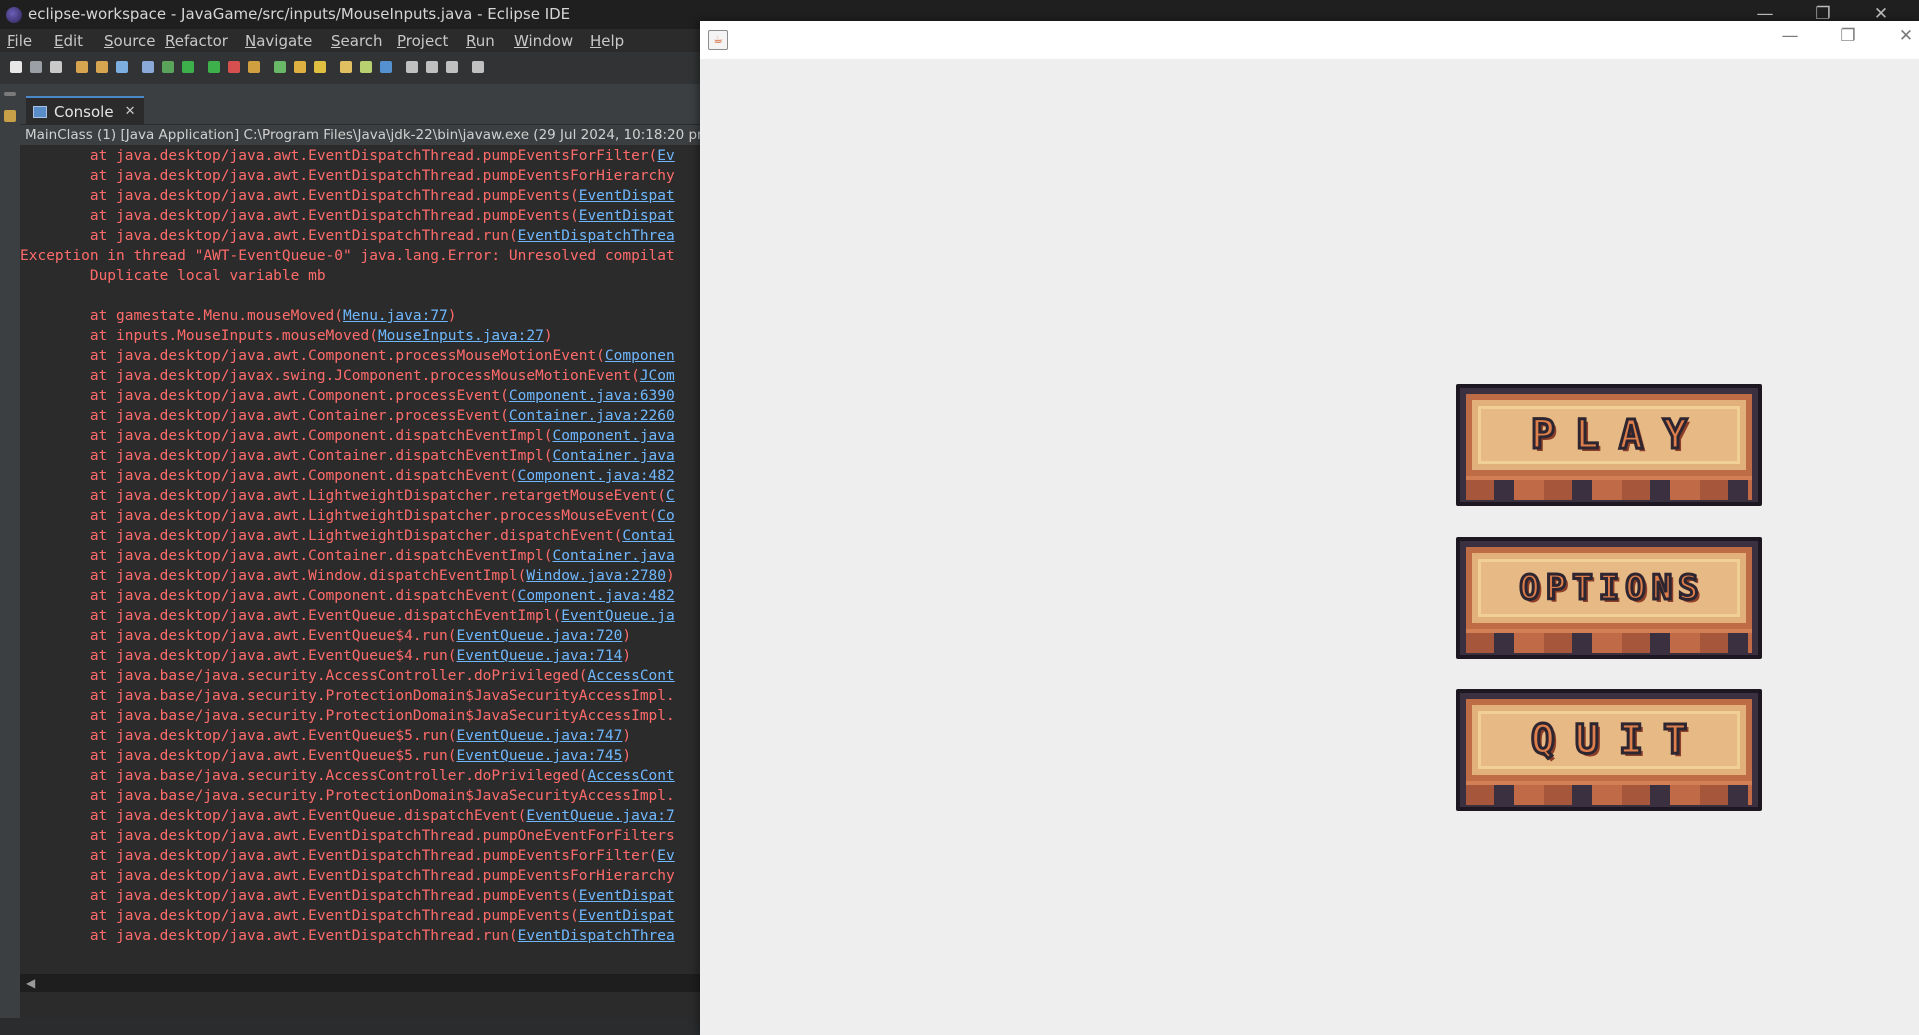 This screenshot has height=1035, width=1919. Describe the element at coordinates (422, 41) in the screenshot. I see `menu-project: Project` at that location.